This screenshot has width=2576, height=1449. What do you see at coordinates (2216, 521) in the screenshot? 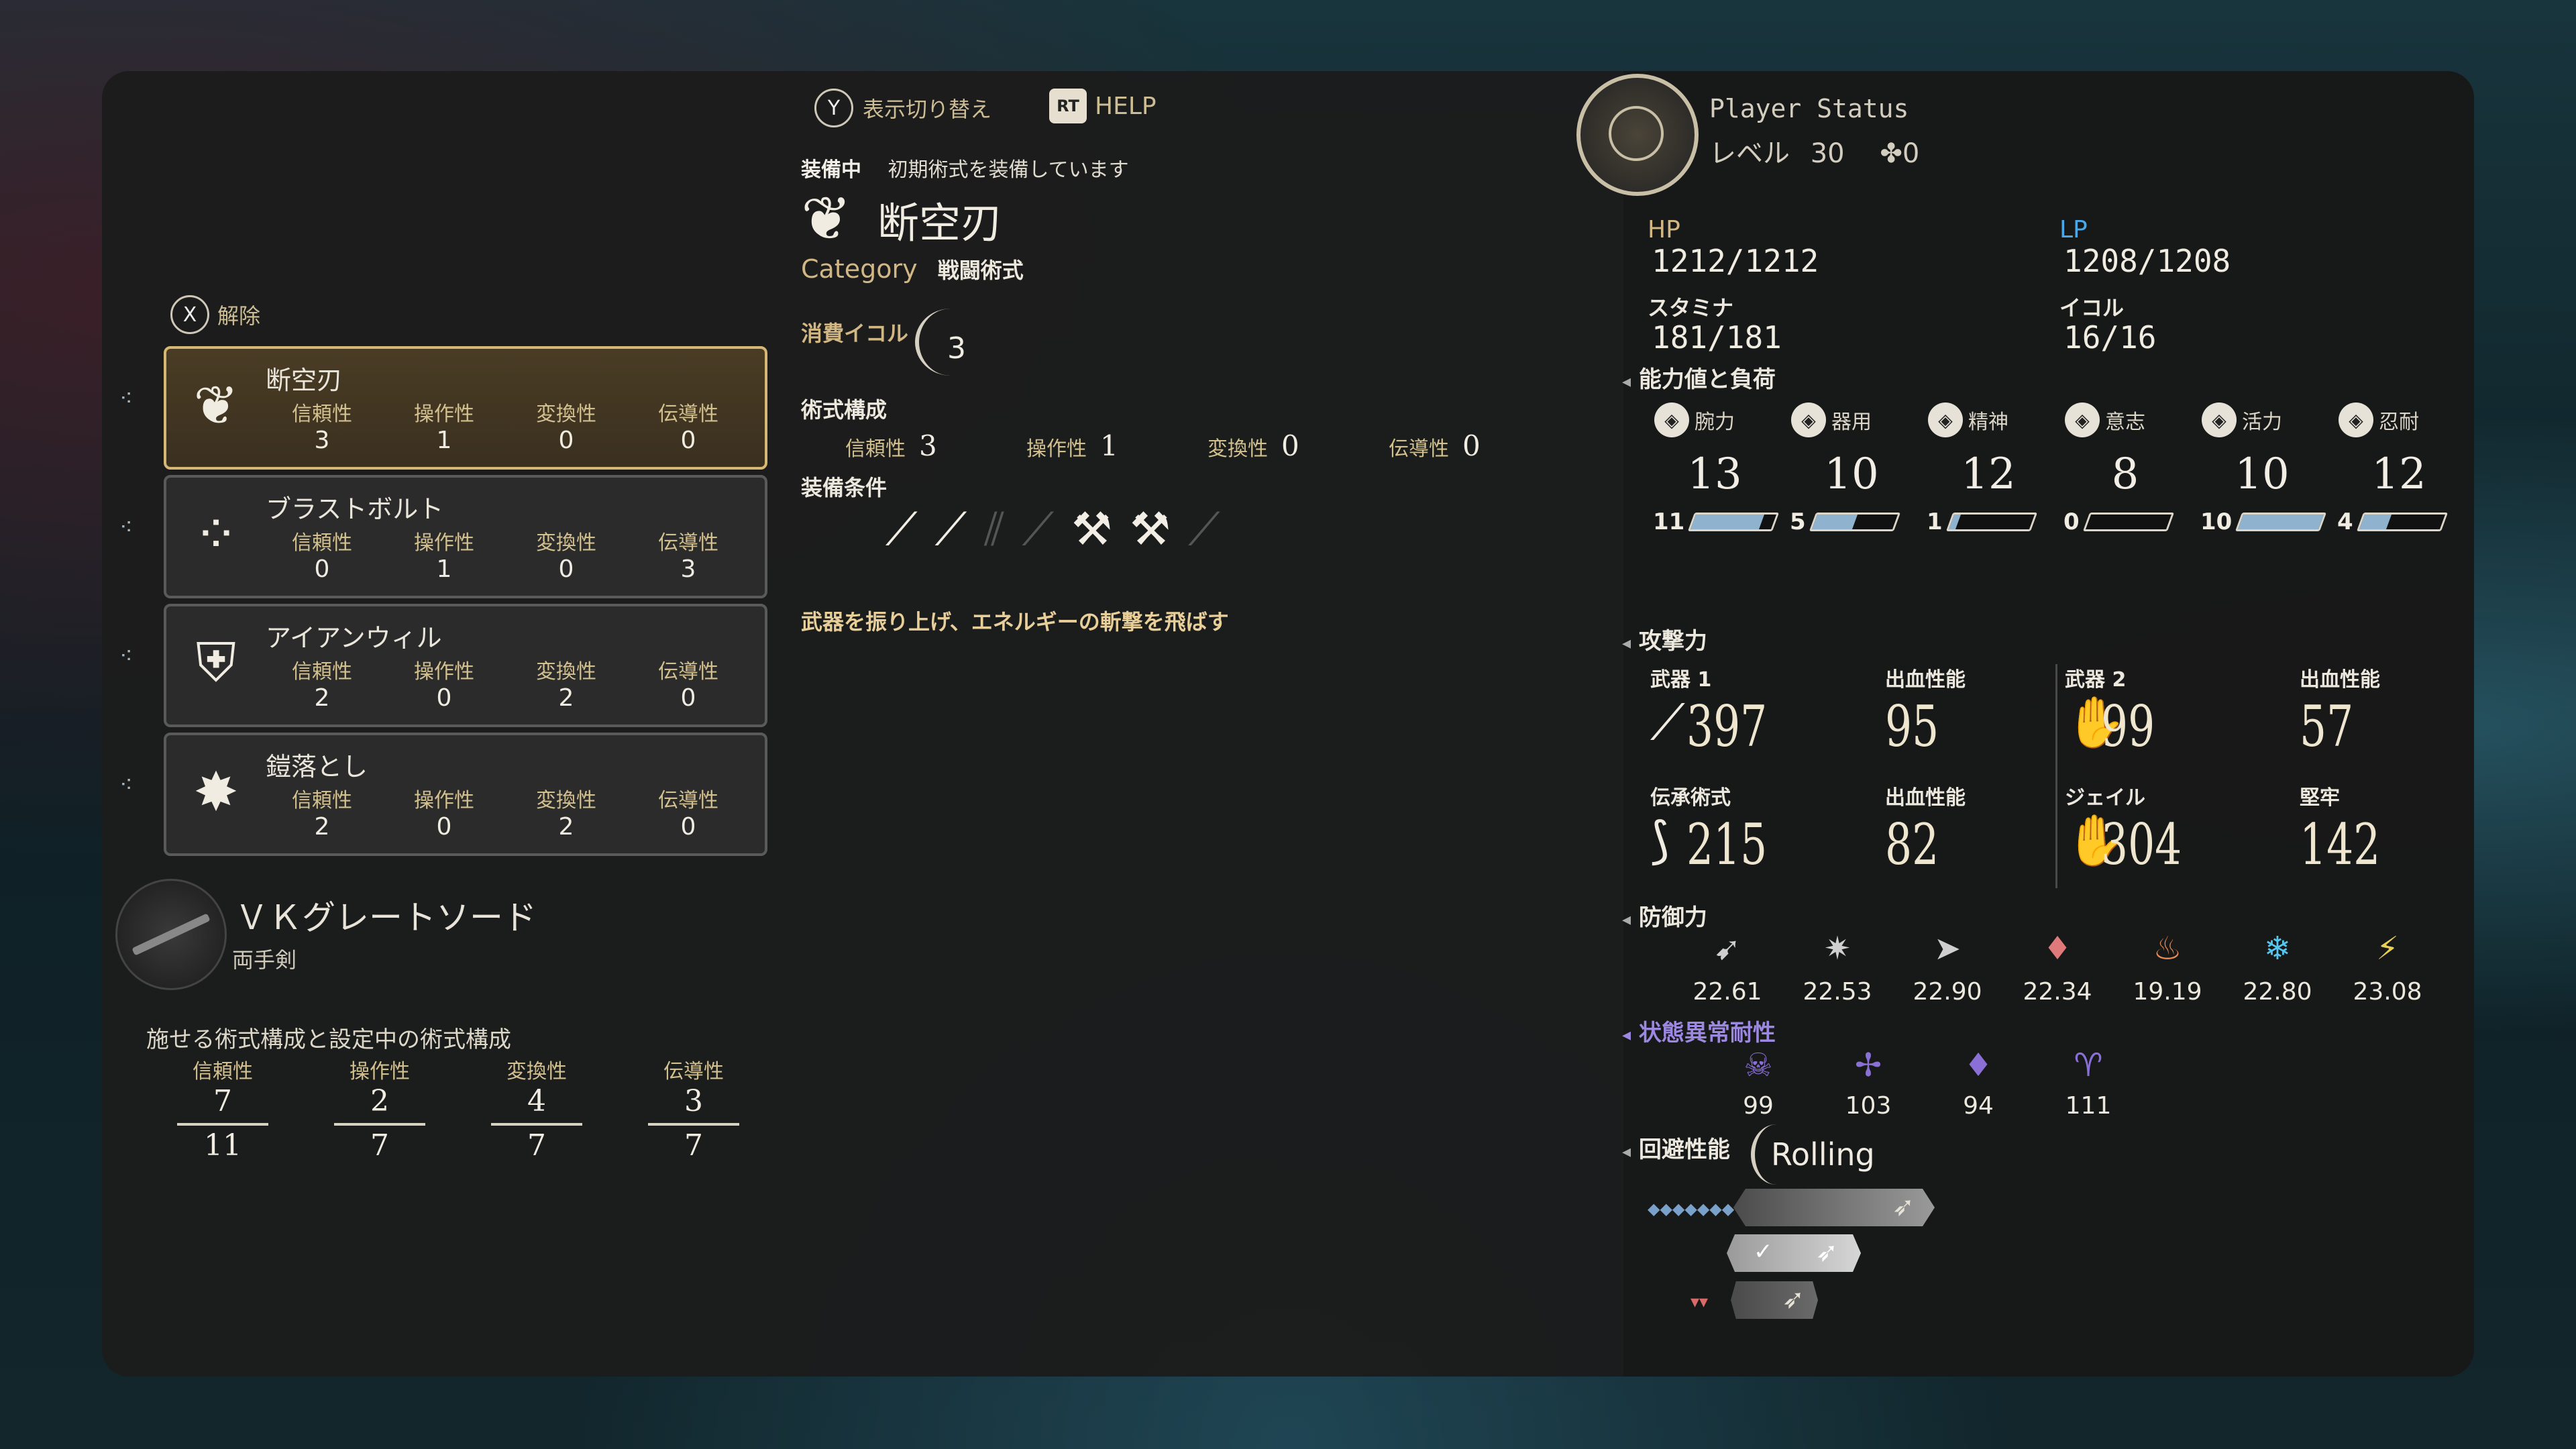
I see `ability-load-value: 10` at bounding box center [2216, 521].